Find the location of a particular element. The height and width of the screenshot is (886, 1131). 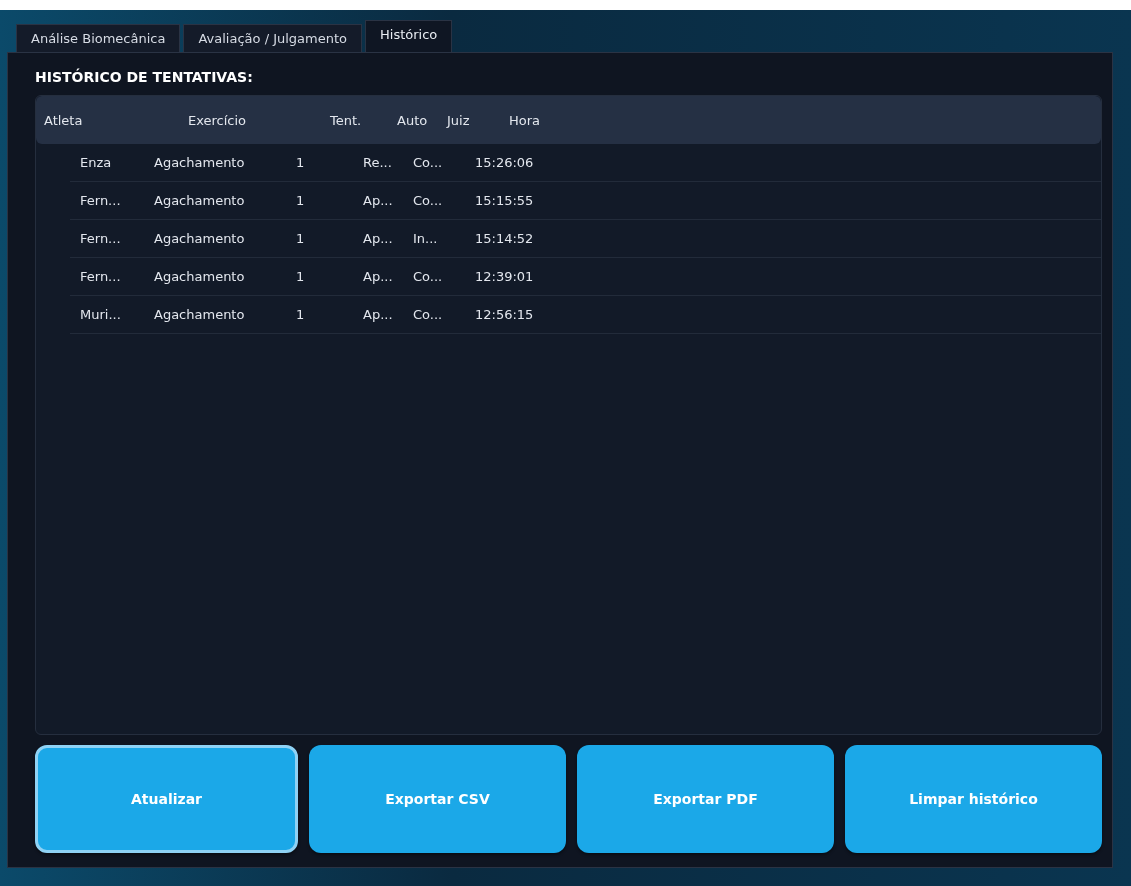

column-header: Atleta is located at coordinates (112, 120).